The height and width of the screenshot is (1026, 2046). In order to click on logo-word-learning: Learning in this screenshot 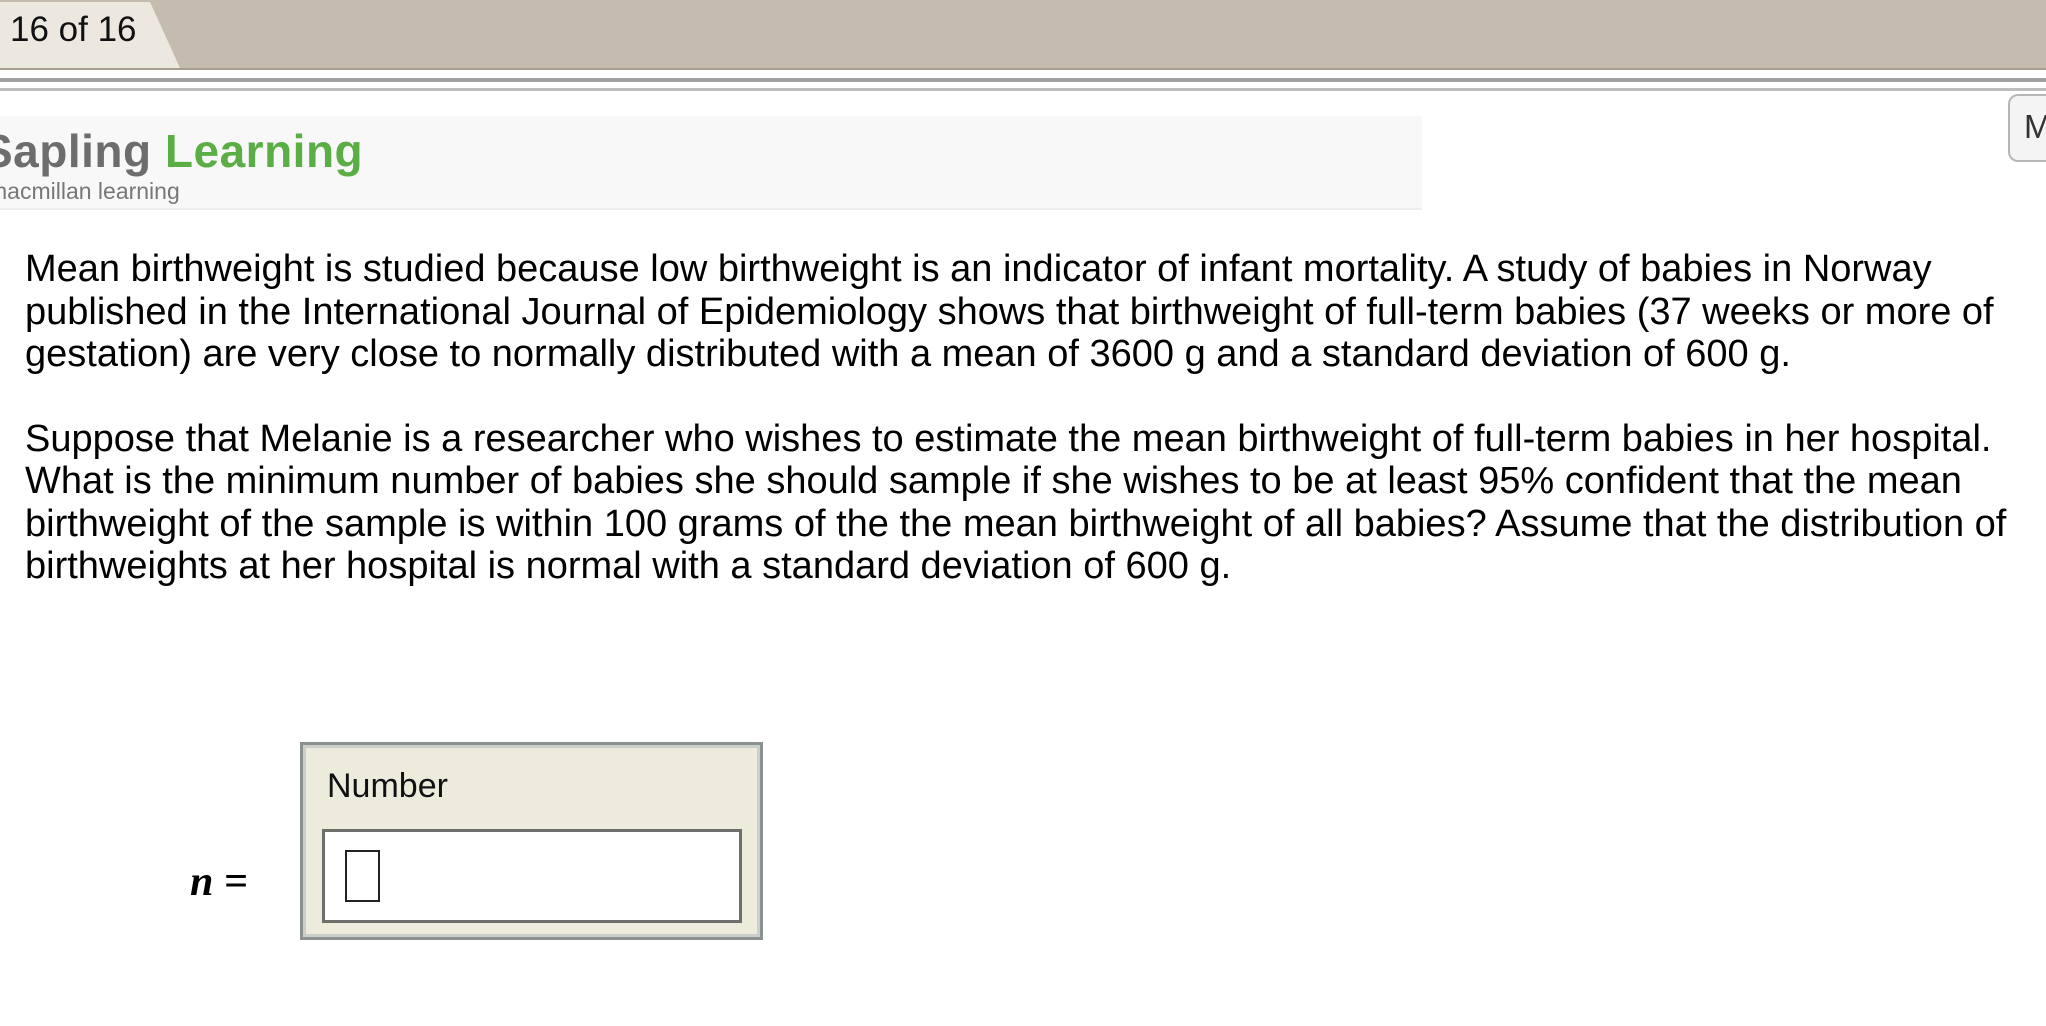, I will do `click(264, 151)`.